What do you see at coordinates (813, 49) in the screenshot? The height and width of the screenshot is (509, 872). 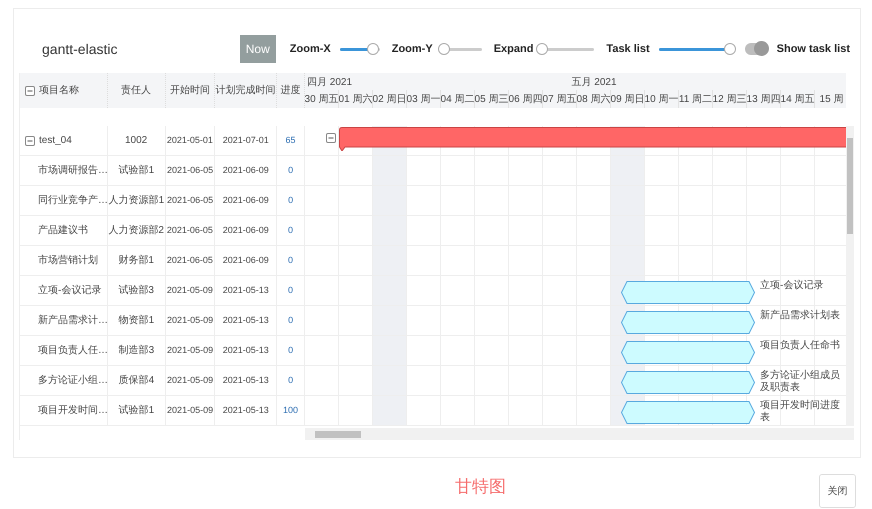 I see `toggle-label: Show task list` at bounding box center [813, 49].